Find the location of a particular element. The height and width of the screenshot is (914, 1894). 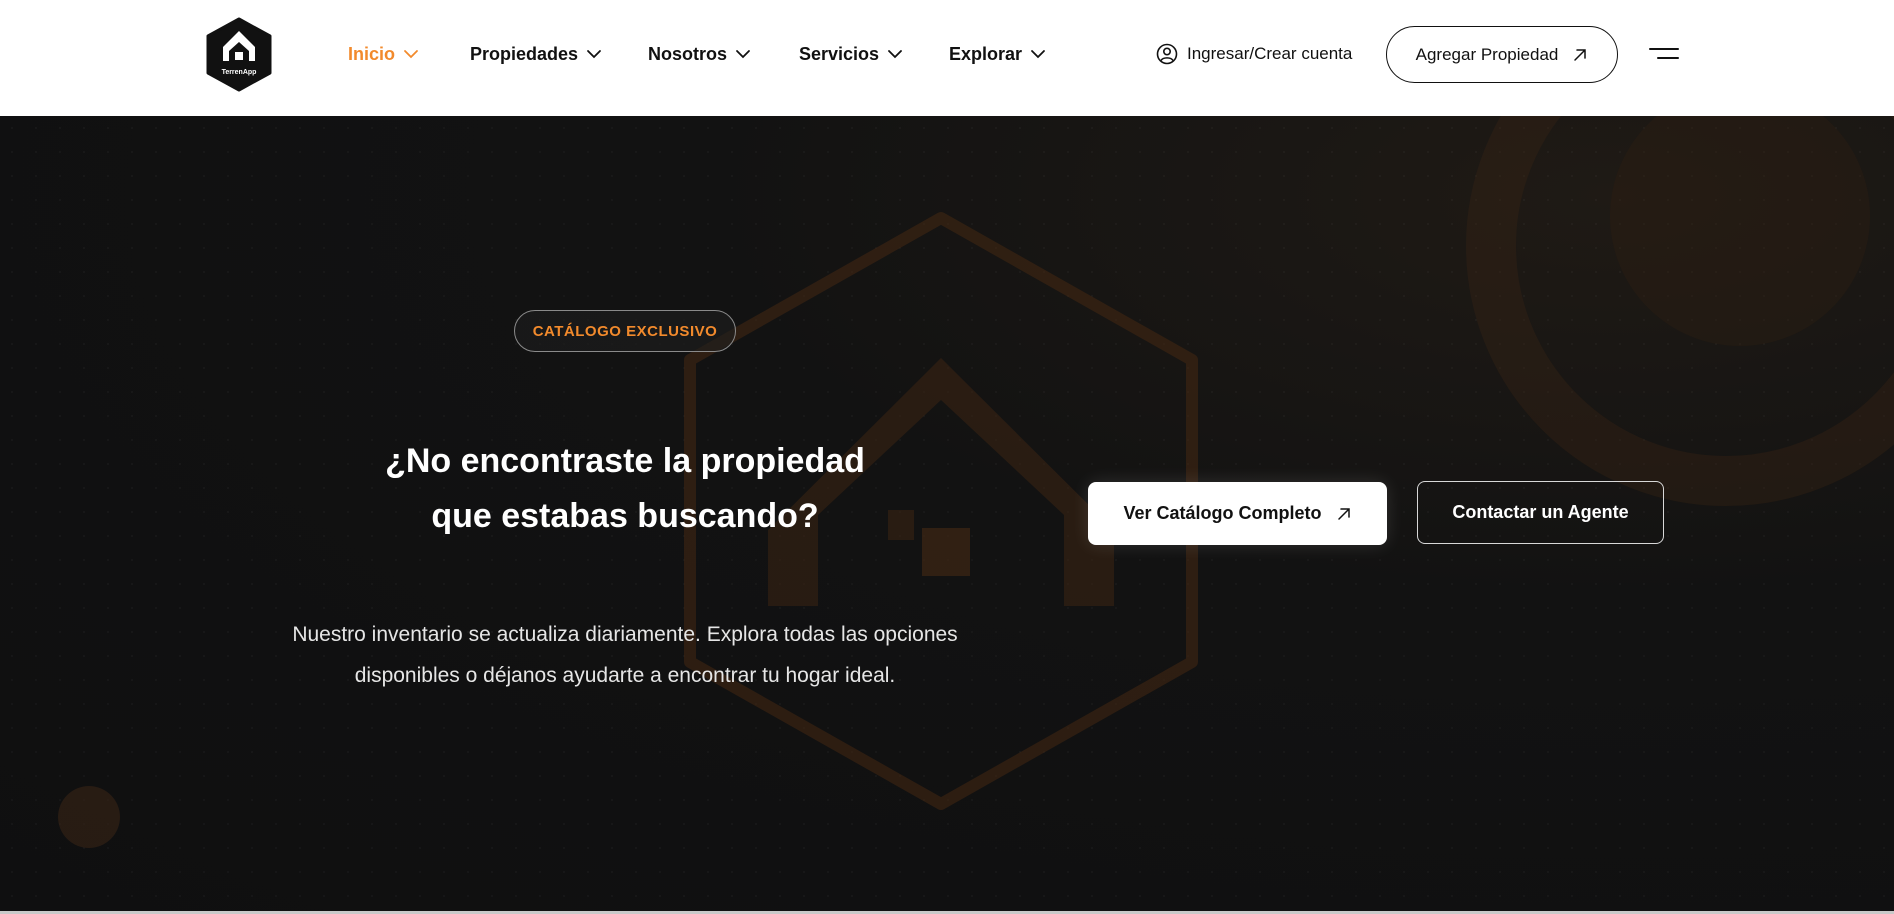

nav-item-label: Nosotros is located at coordinates (688, 53).